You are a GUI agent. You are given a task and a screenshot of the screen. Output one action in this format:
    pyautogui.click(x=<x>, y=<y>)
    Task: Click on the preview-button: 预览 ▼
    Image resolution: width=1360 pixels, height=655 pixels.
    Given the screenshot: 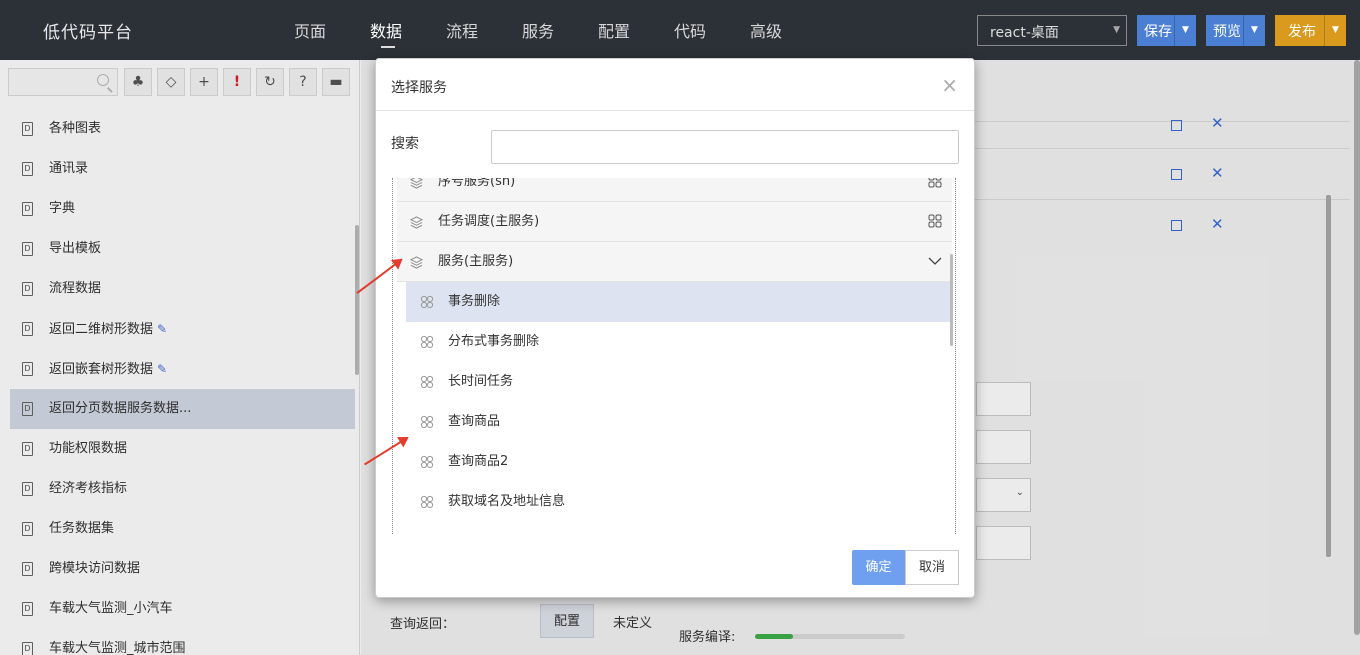 What is the action you would take?
    pyautogui.click(x=1235, y=30)
    